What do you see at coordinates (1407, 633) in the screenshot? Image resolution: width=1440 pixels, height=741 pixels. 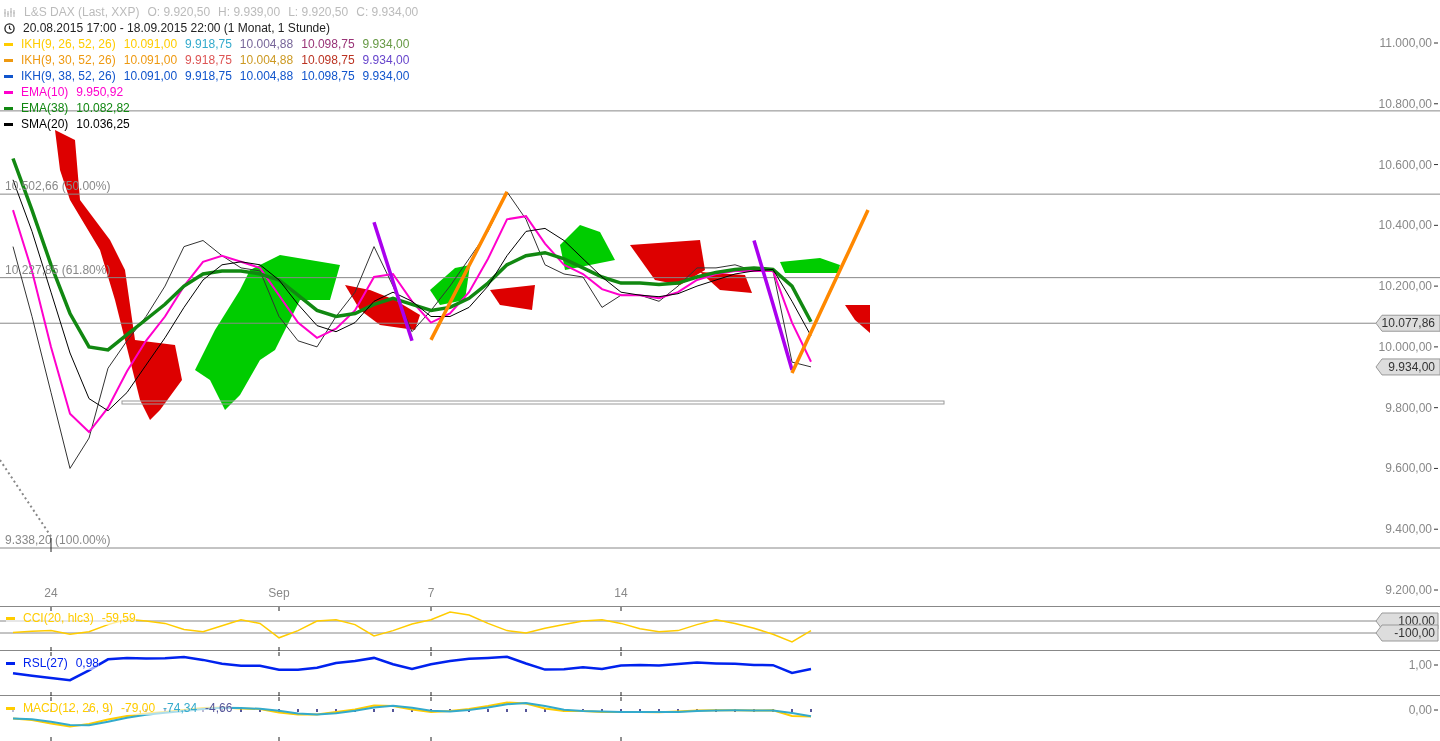 I see `level-tag: -100,00` at bounding box center [1407, 633].